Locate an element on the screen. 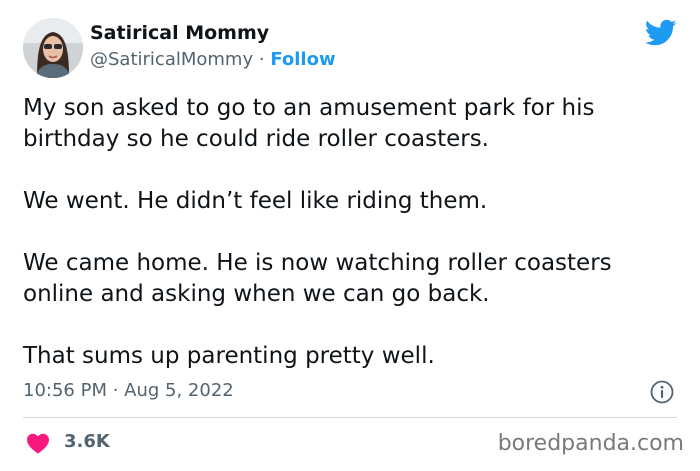  watermark: boredpanda.com is located at coordinates (590, 443).